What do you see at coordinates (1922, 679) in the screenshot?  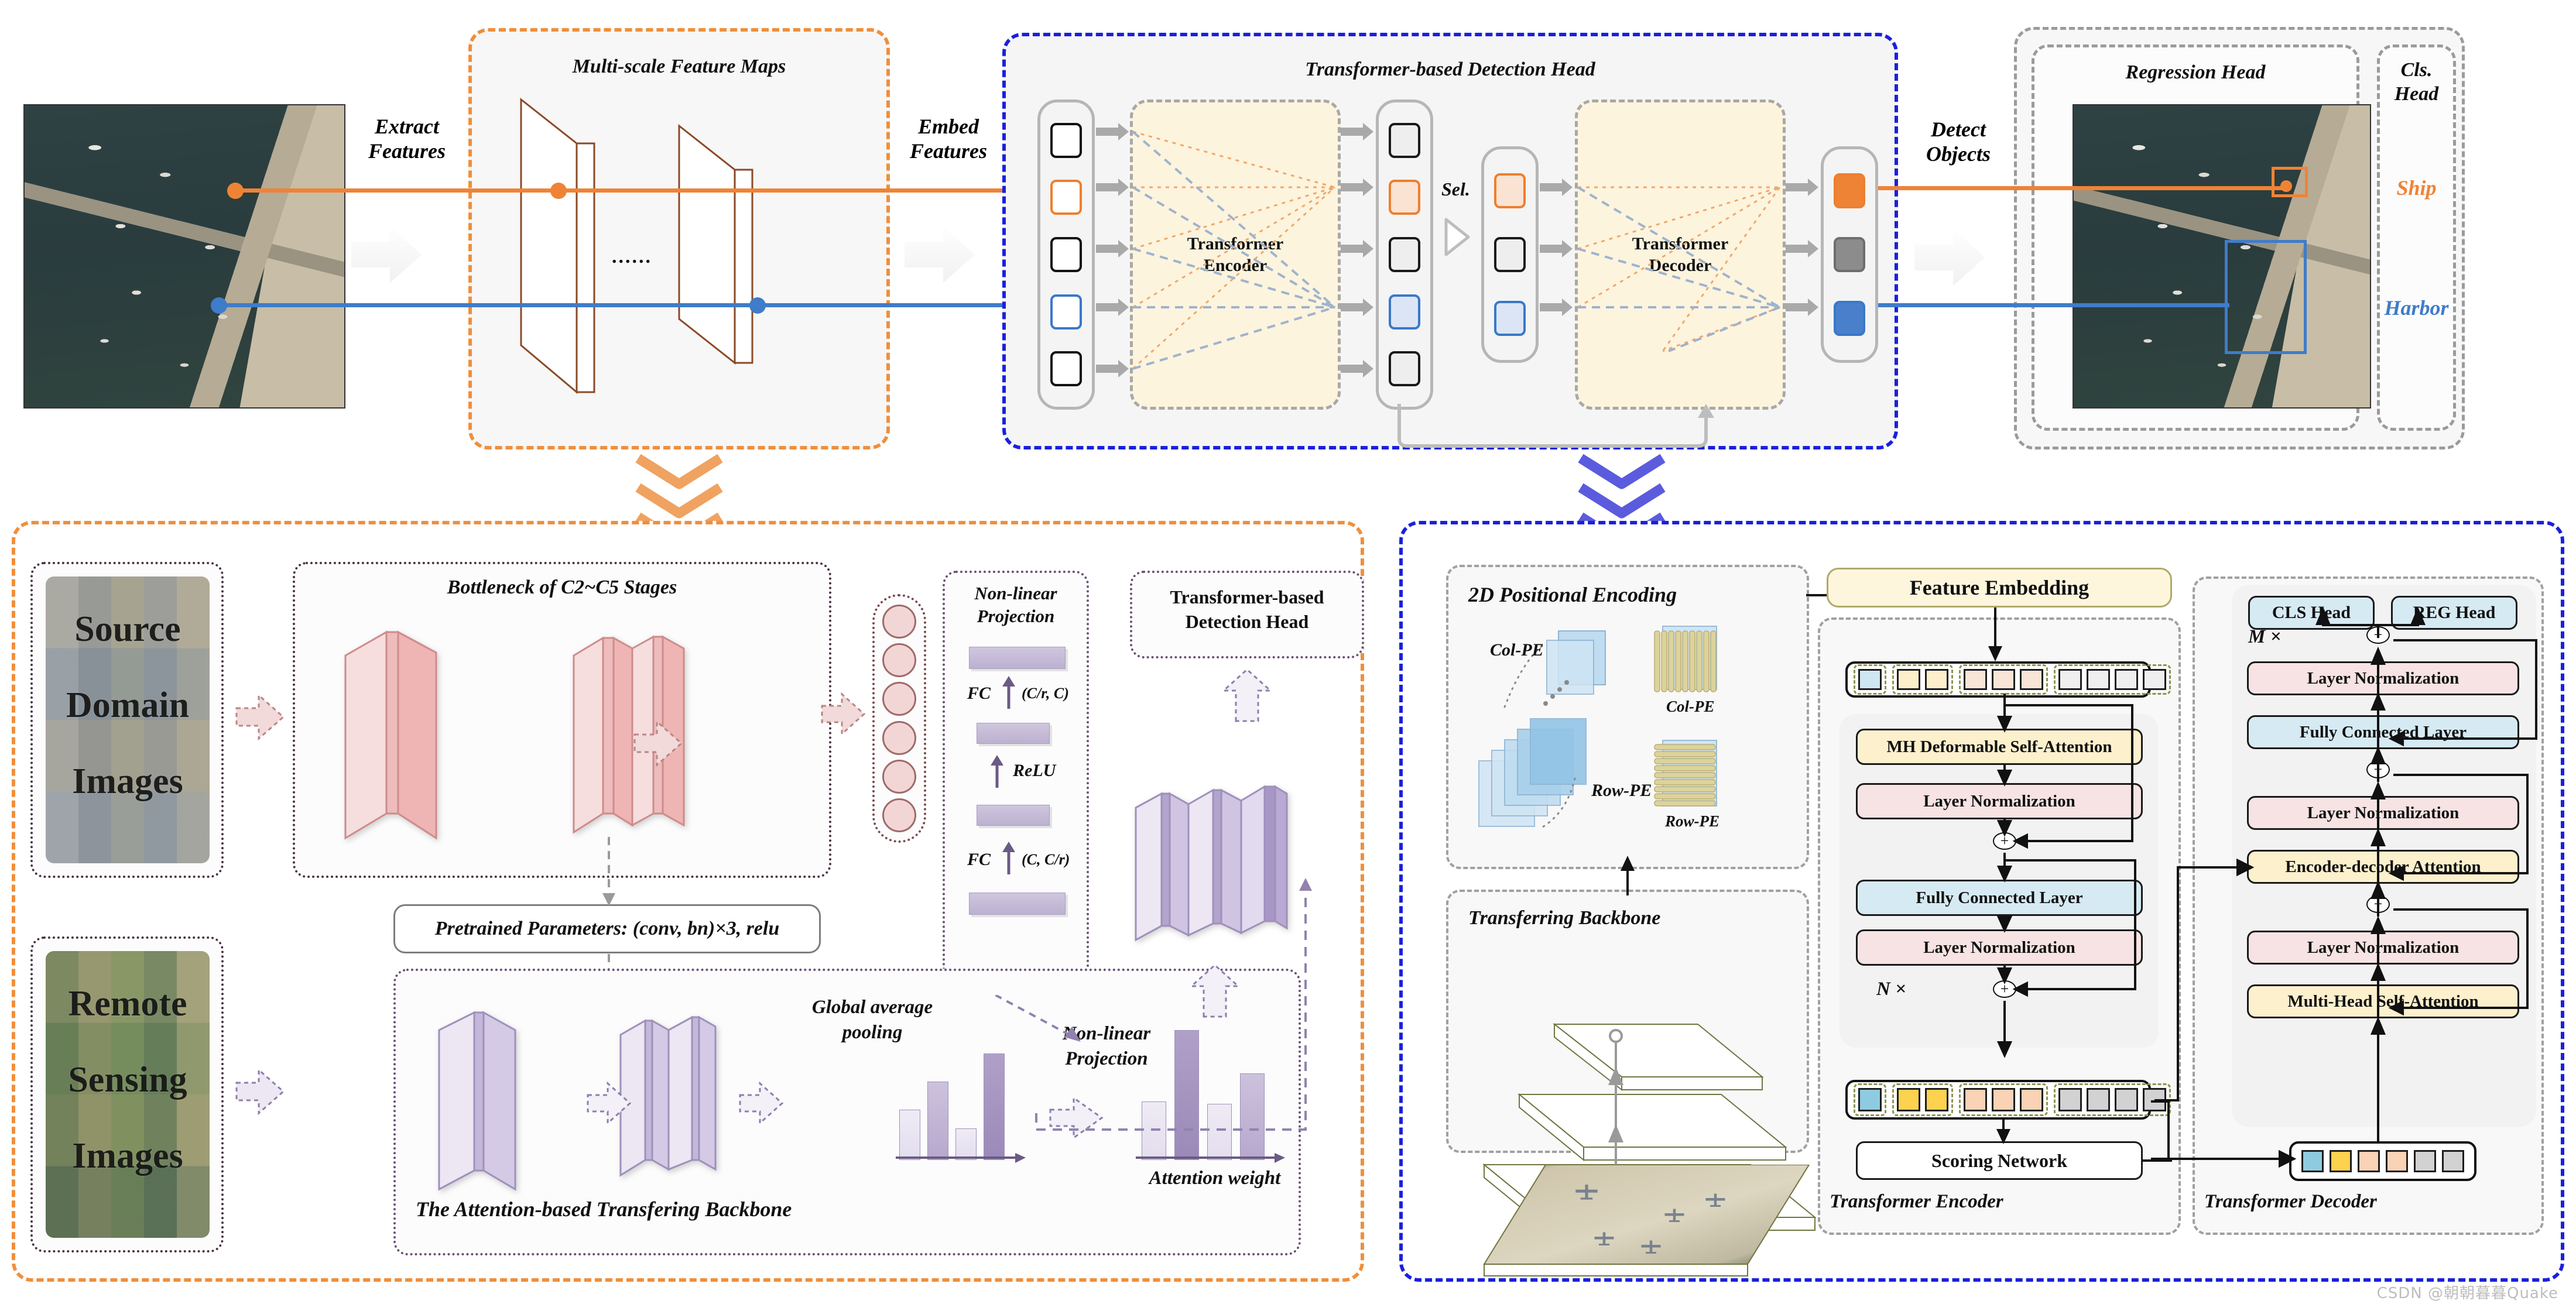 I see `token-group-yellow` at bounding box center [1922, 679].